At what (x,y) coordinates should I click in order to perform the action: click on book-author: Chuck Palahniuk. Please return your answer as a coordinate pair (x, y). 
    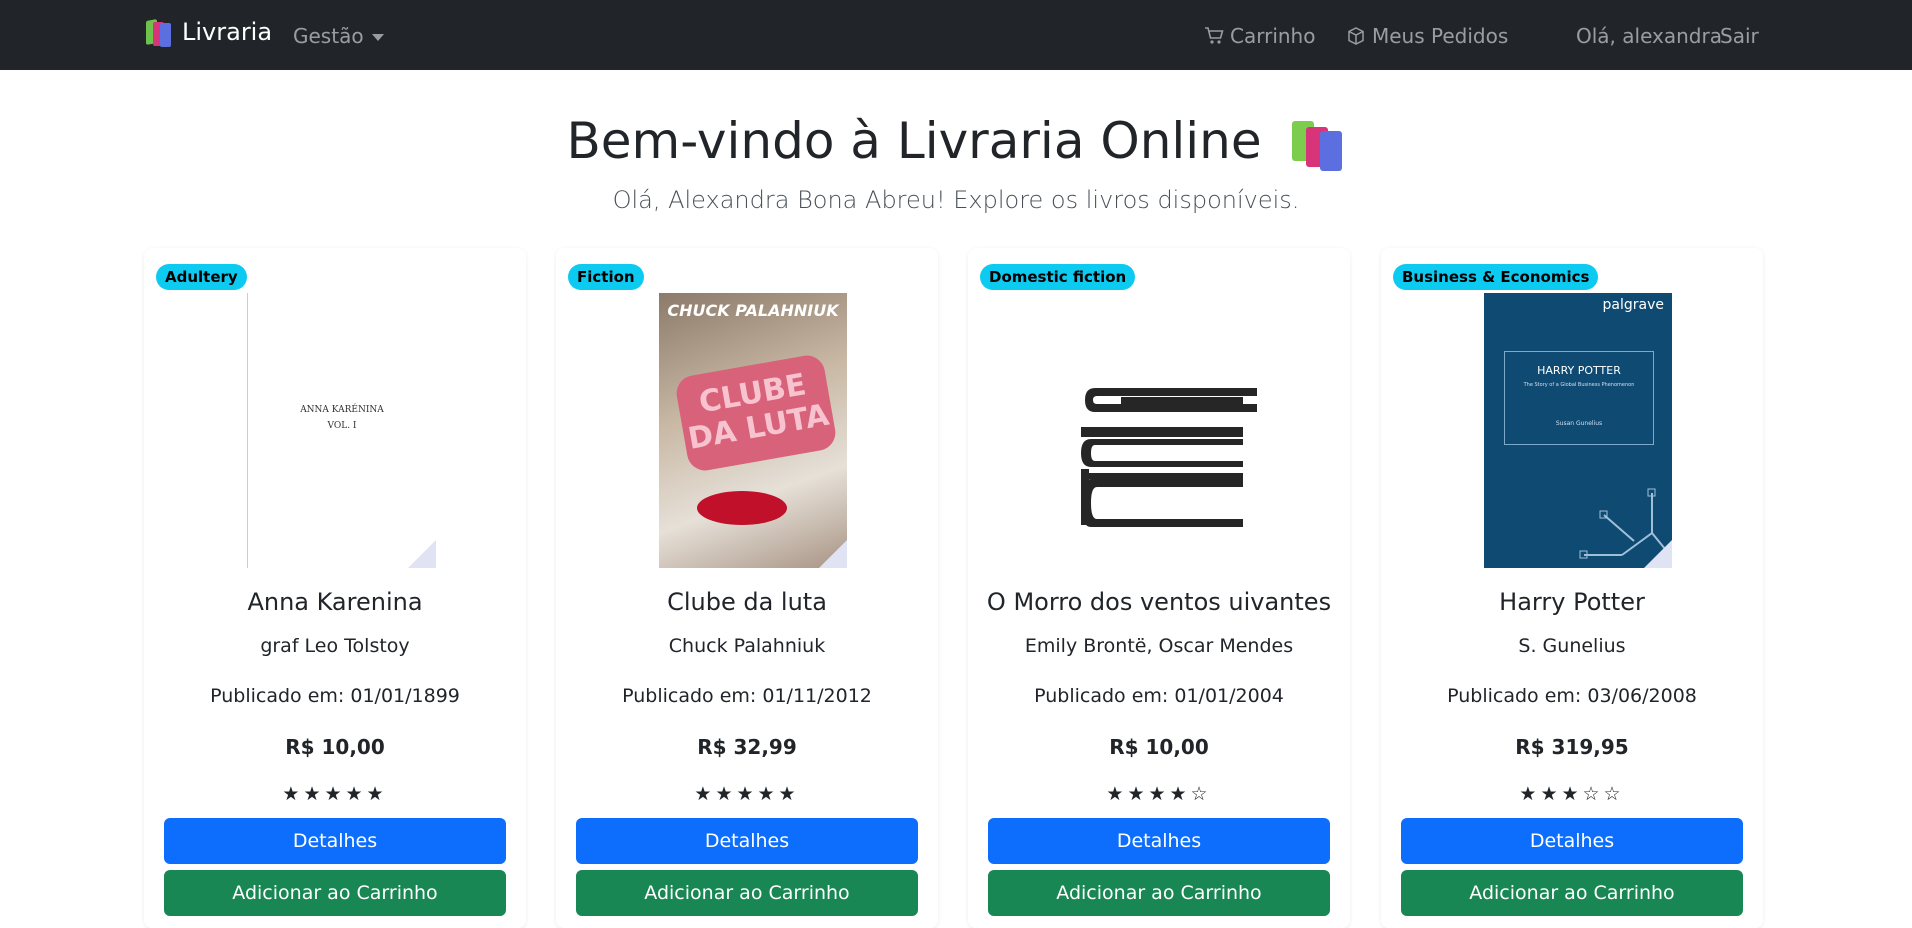
    Looking at the image, I should click on (747, 646).